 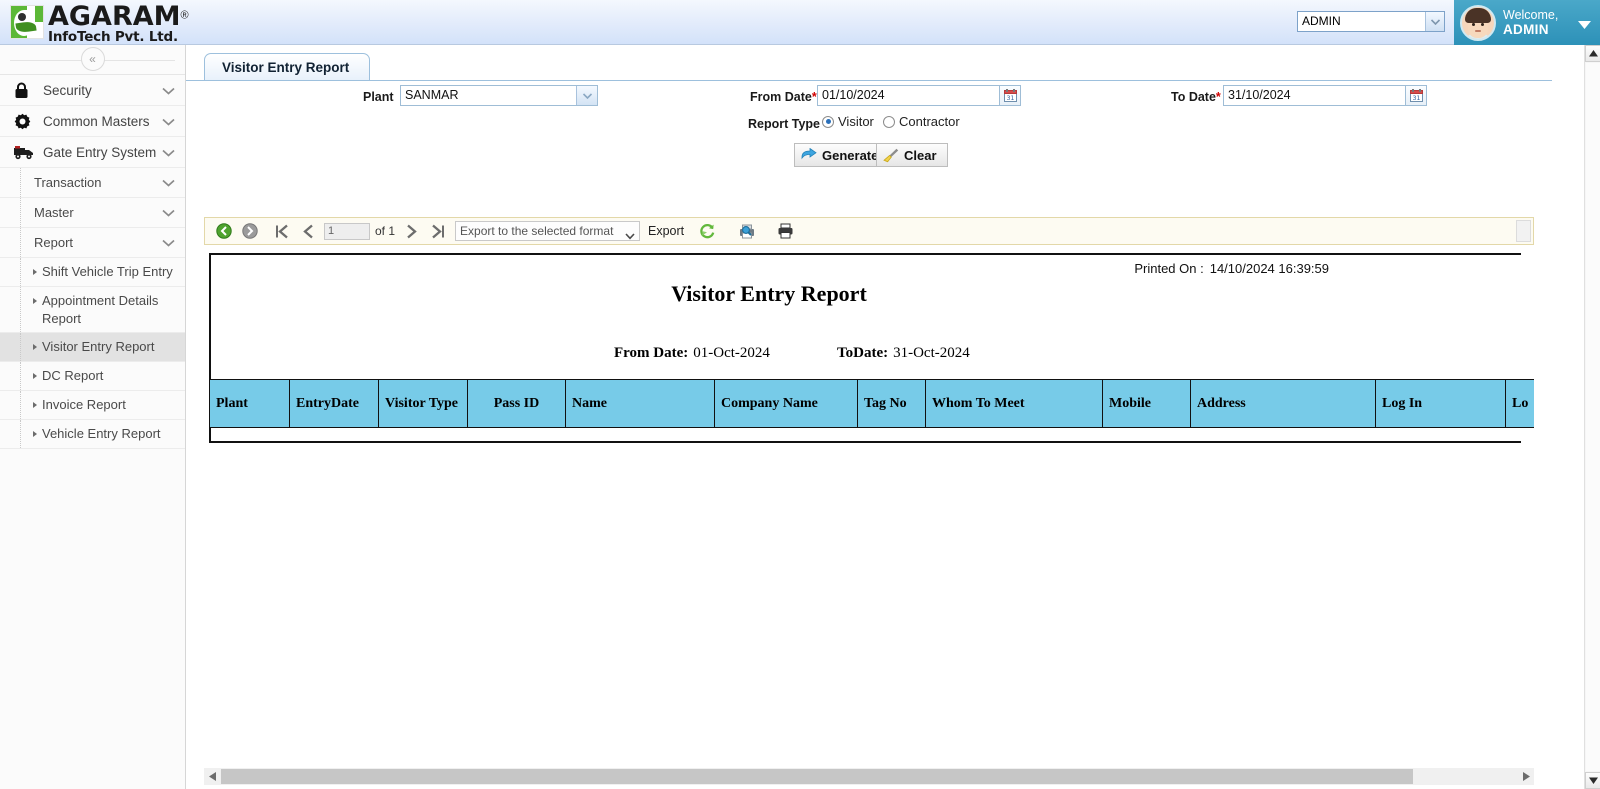 I want to click on user-select-value: ADMIN, so click(x=1321, y=21).